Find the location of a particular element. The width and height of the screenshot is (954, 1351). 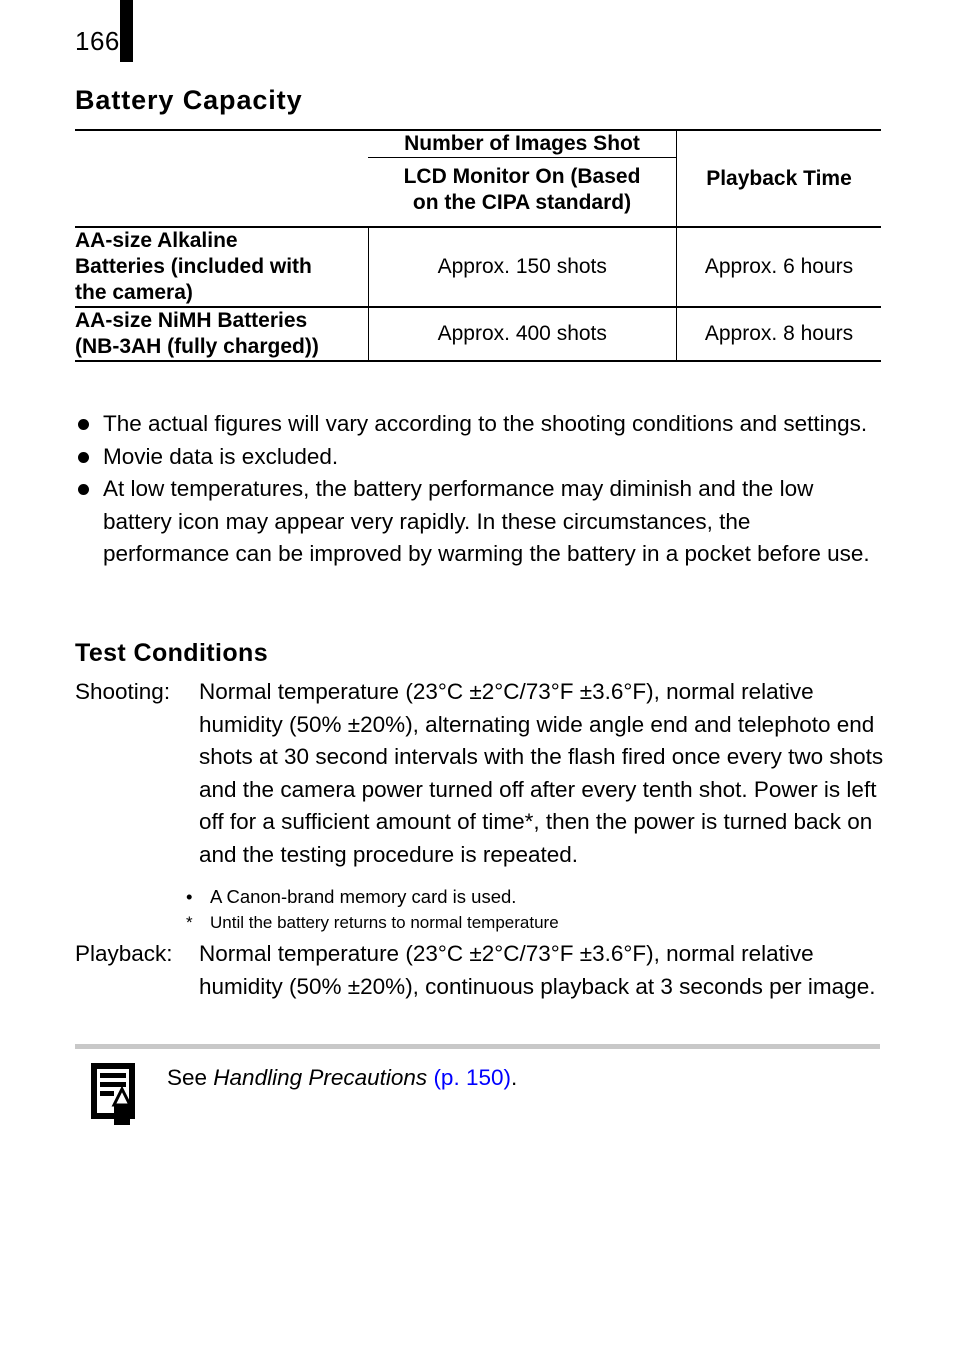

list-item: Movie data is excluded. is located at coordinates (477, 457).